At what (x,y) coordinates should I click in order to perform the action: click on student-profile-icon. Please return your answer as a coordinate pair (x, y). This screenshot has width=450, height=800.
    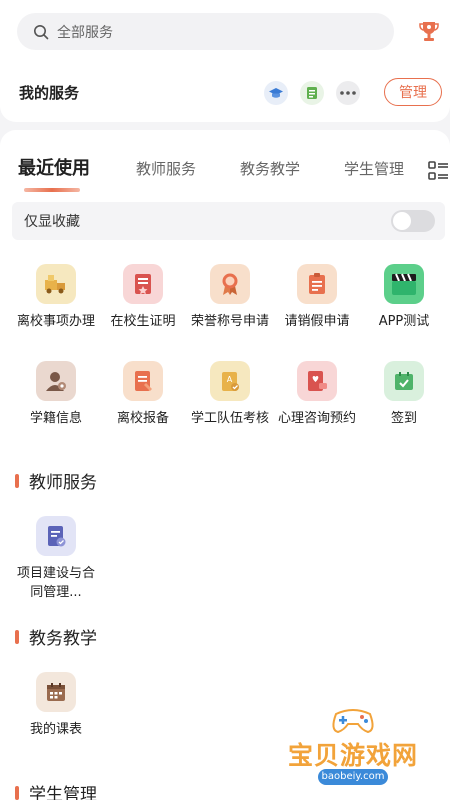
    Looking at the image, I should click on (56, 381).